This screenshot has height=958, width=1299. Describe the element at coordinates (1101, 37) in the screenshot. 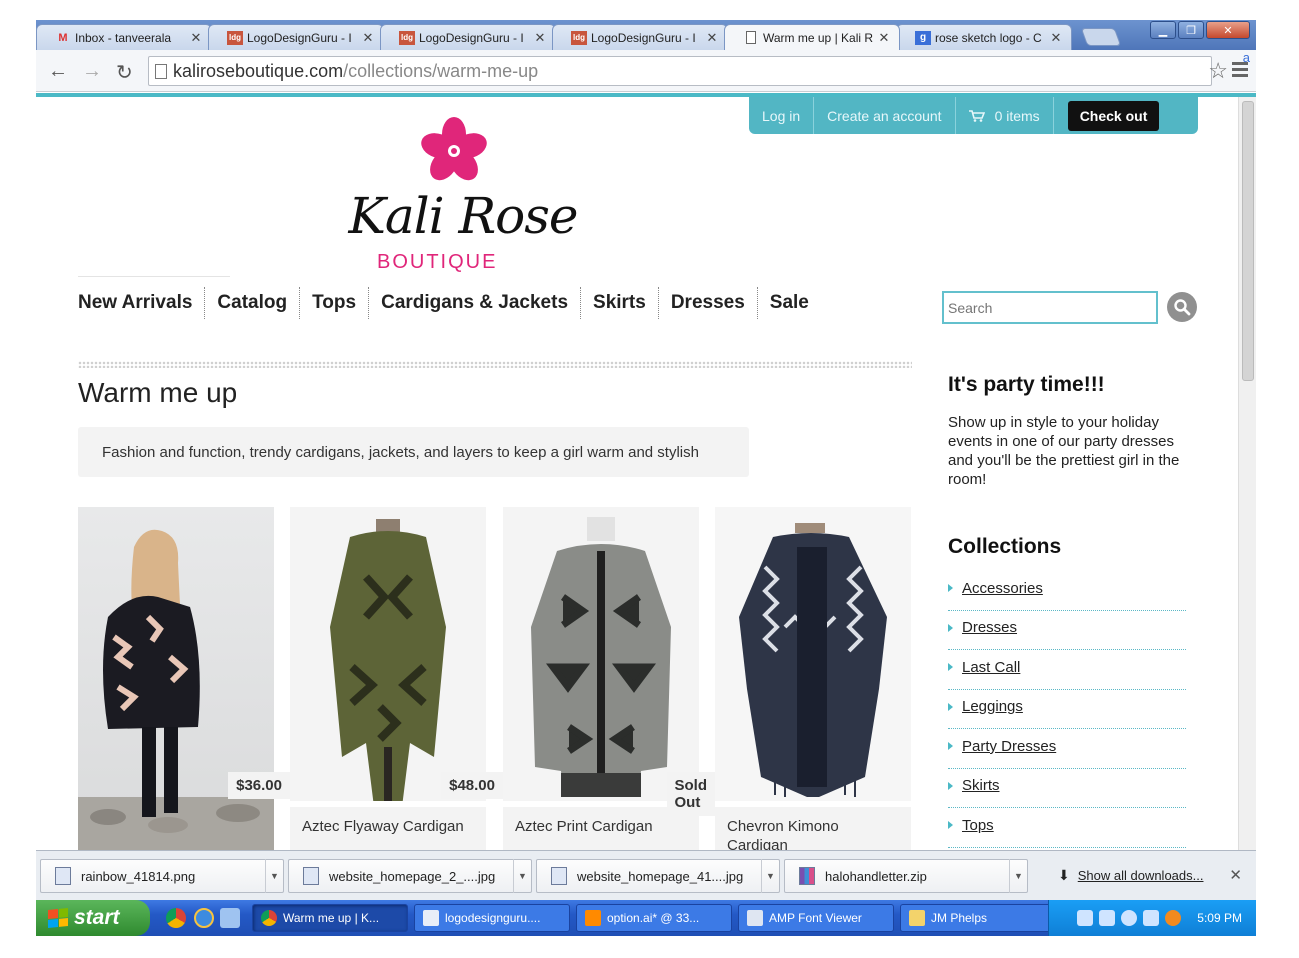

I see `new-tab-button` at that location.